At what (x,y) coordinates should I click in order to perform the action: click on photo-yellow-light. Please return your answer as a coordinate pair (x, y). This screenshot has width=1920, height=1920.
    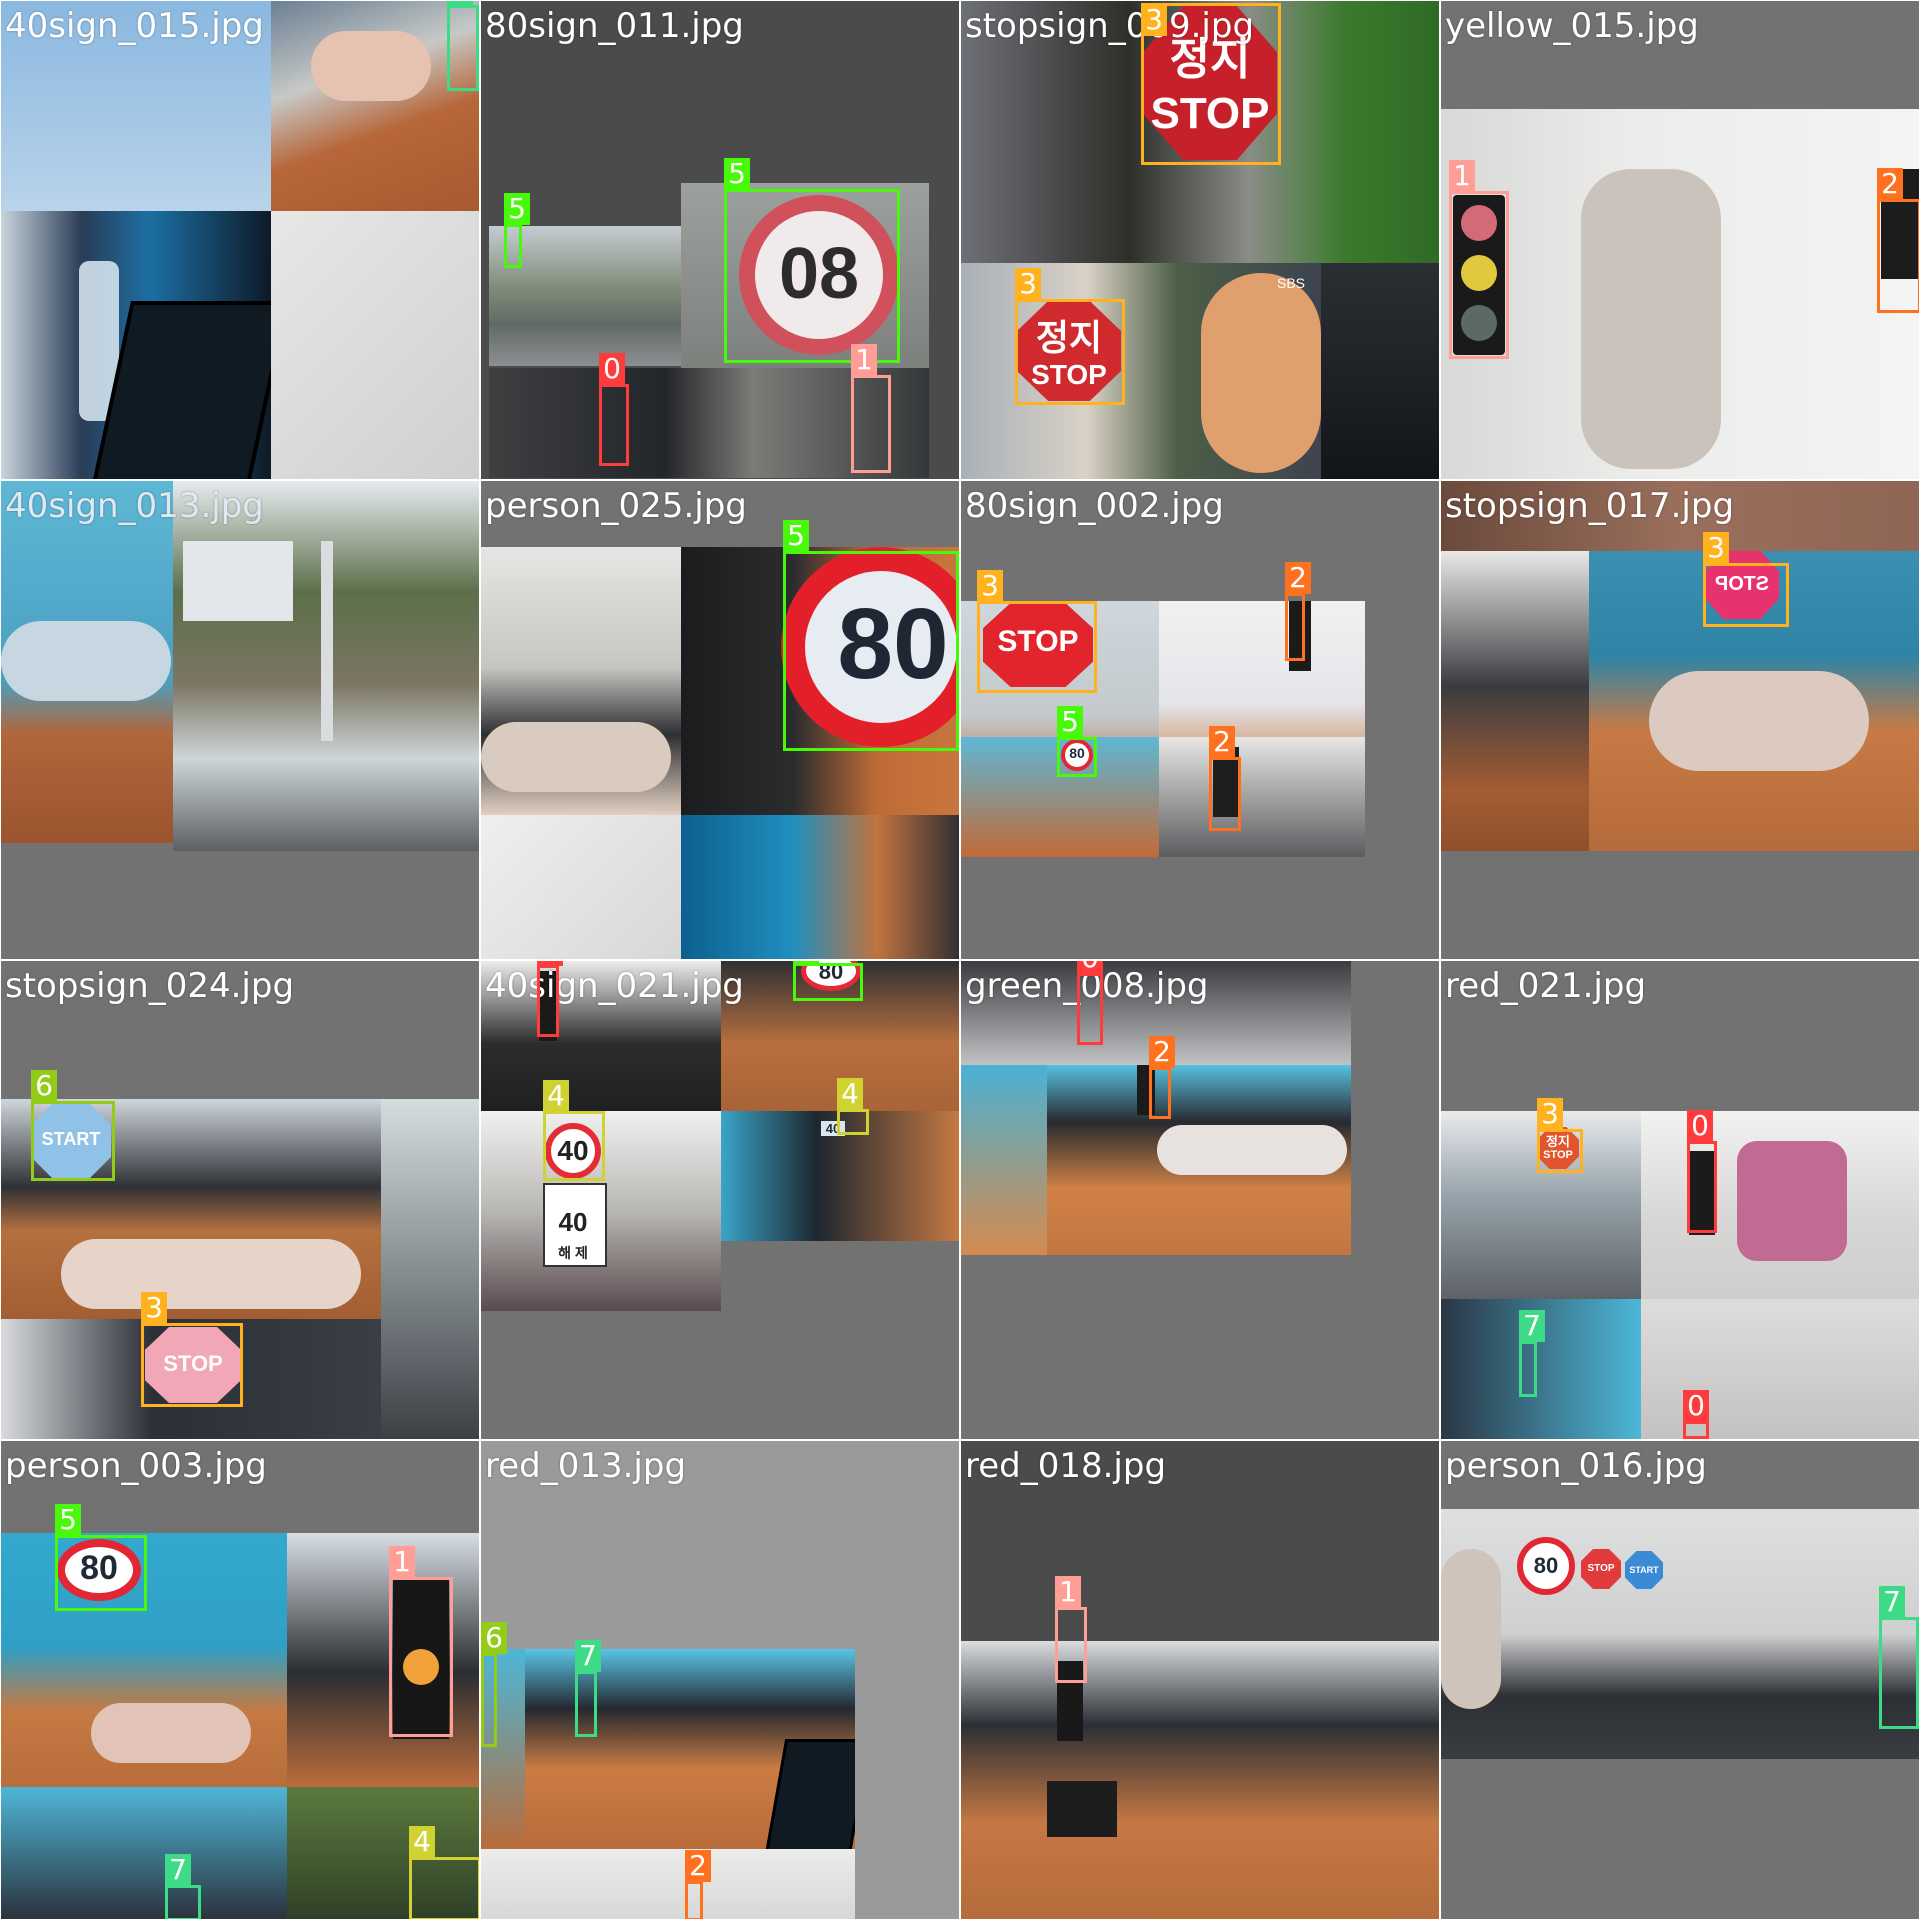
    Looking at the image, I should click on (1680, 294).